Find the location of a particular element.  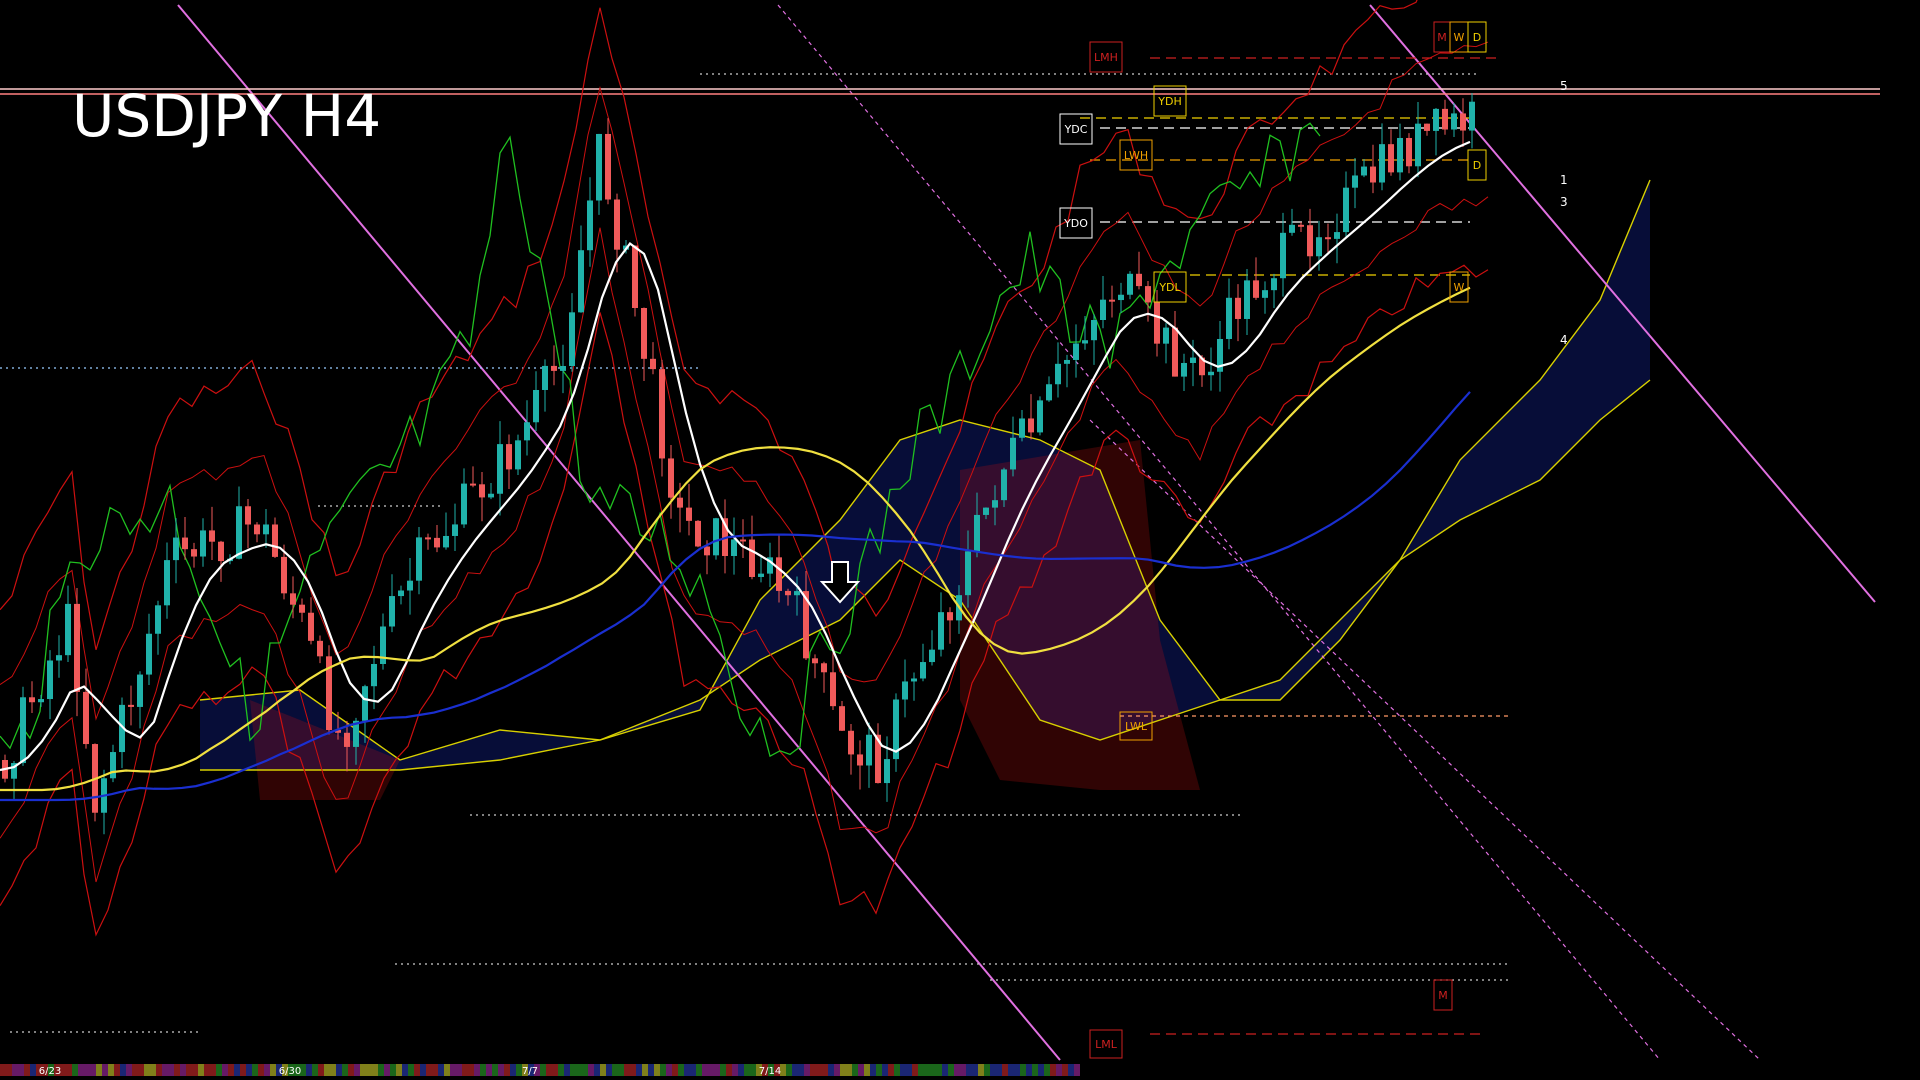

tag-lmh-label: LMH is located at coordinates (1106, 57).